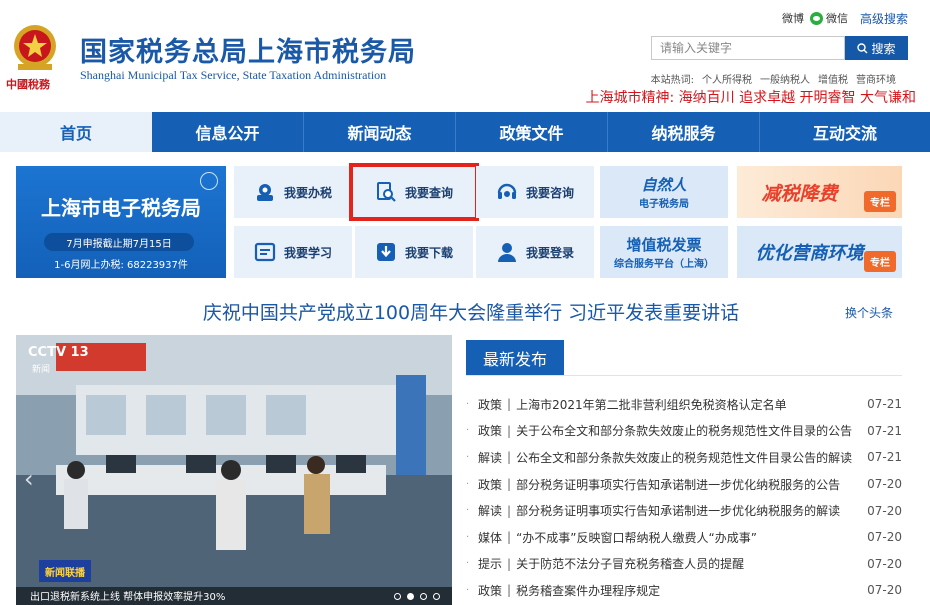 The image size is (930, 605). I want to click on carousel-dot-active, so click(410, 596).